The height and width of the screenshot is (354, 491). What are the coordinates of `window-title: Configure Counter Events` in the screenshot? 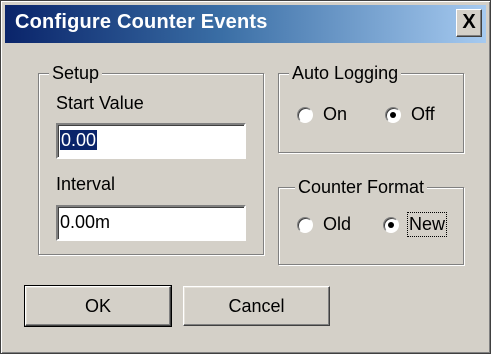 It's located at (141, 22).